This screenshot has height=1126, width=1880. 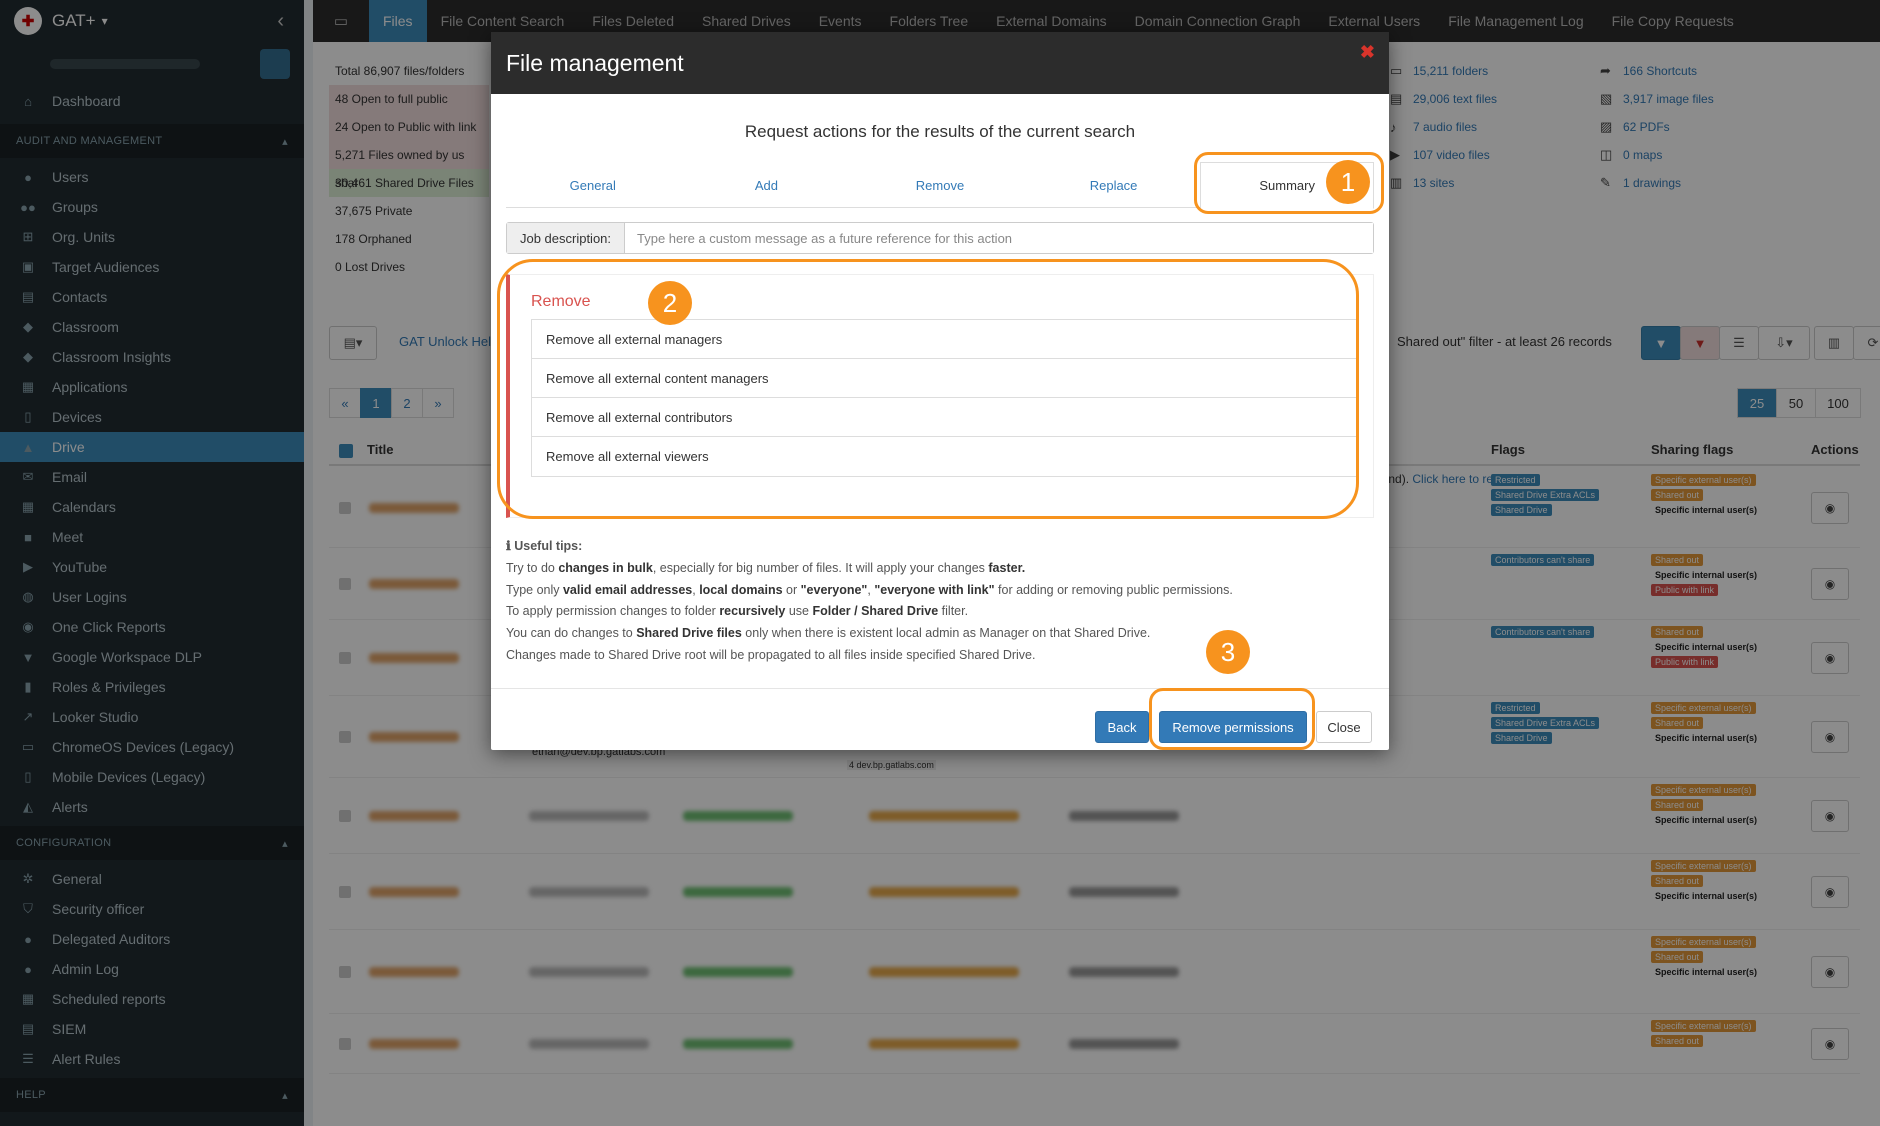 What do you see at coordinates (940, 185) in the screenshot?
I see `tab-remove: Remove` at bounding box center [940, 185].